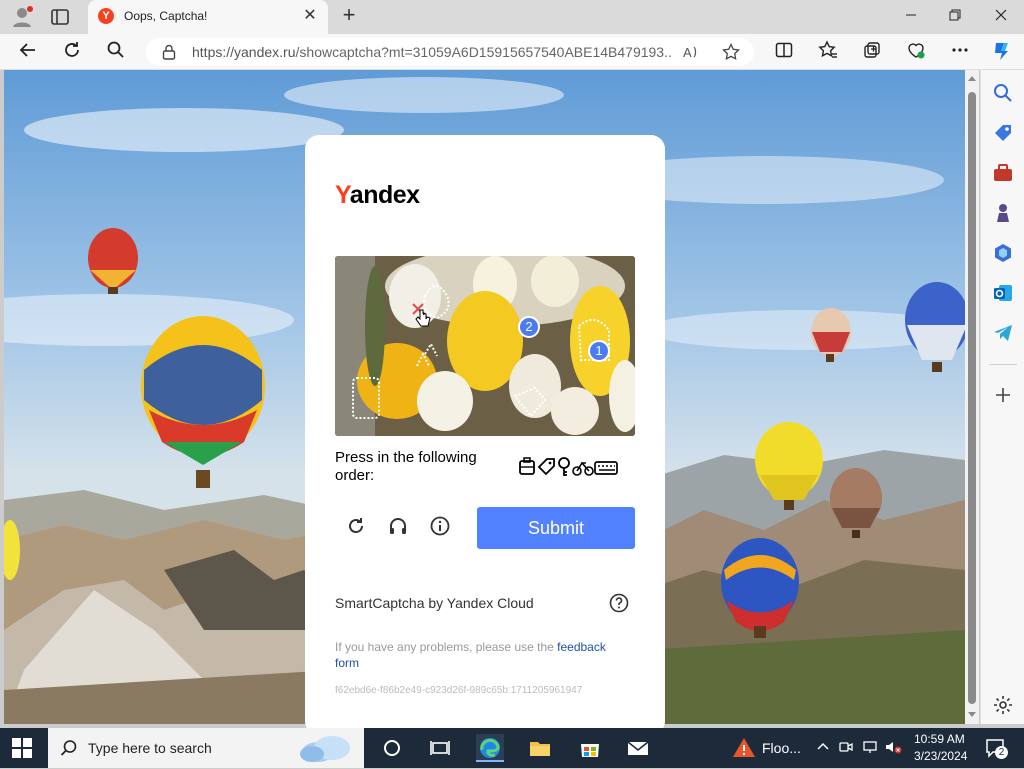  What do you see at coordinates (485, 346) in the screenshot?
I see `captcha-image: 2 1` at bounding box center [485, 346].